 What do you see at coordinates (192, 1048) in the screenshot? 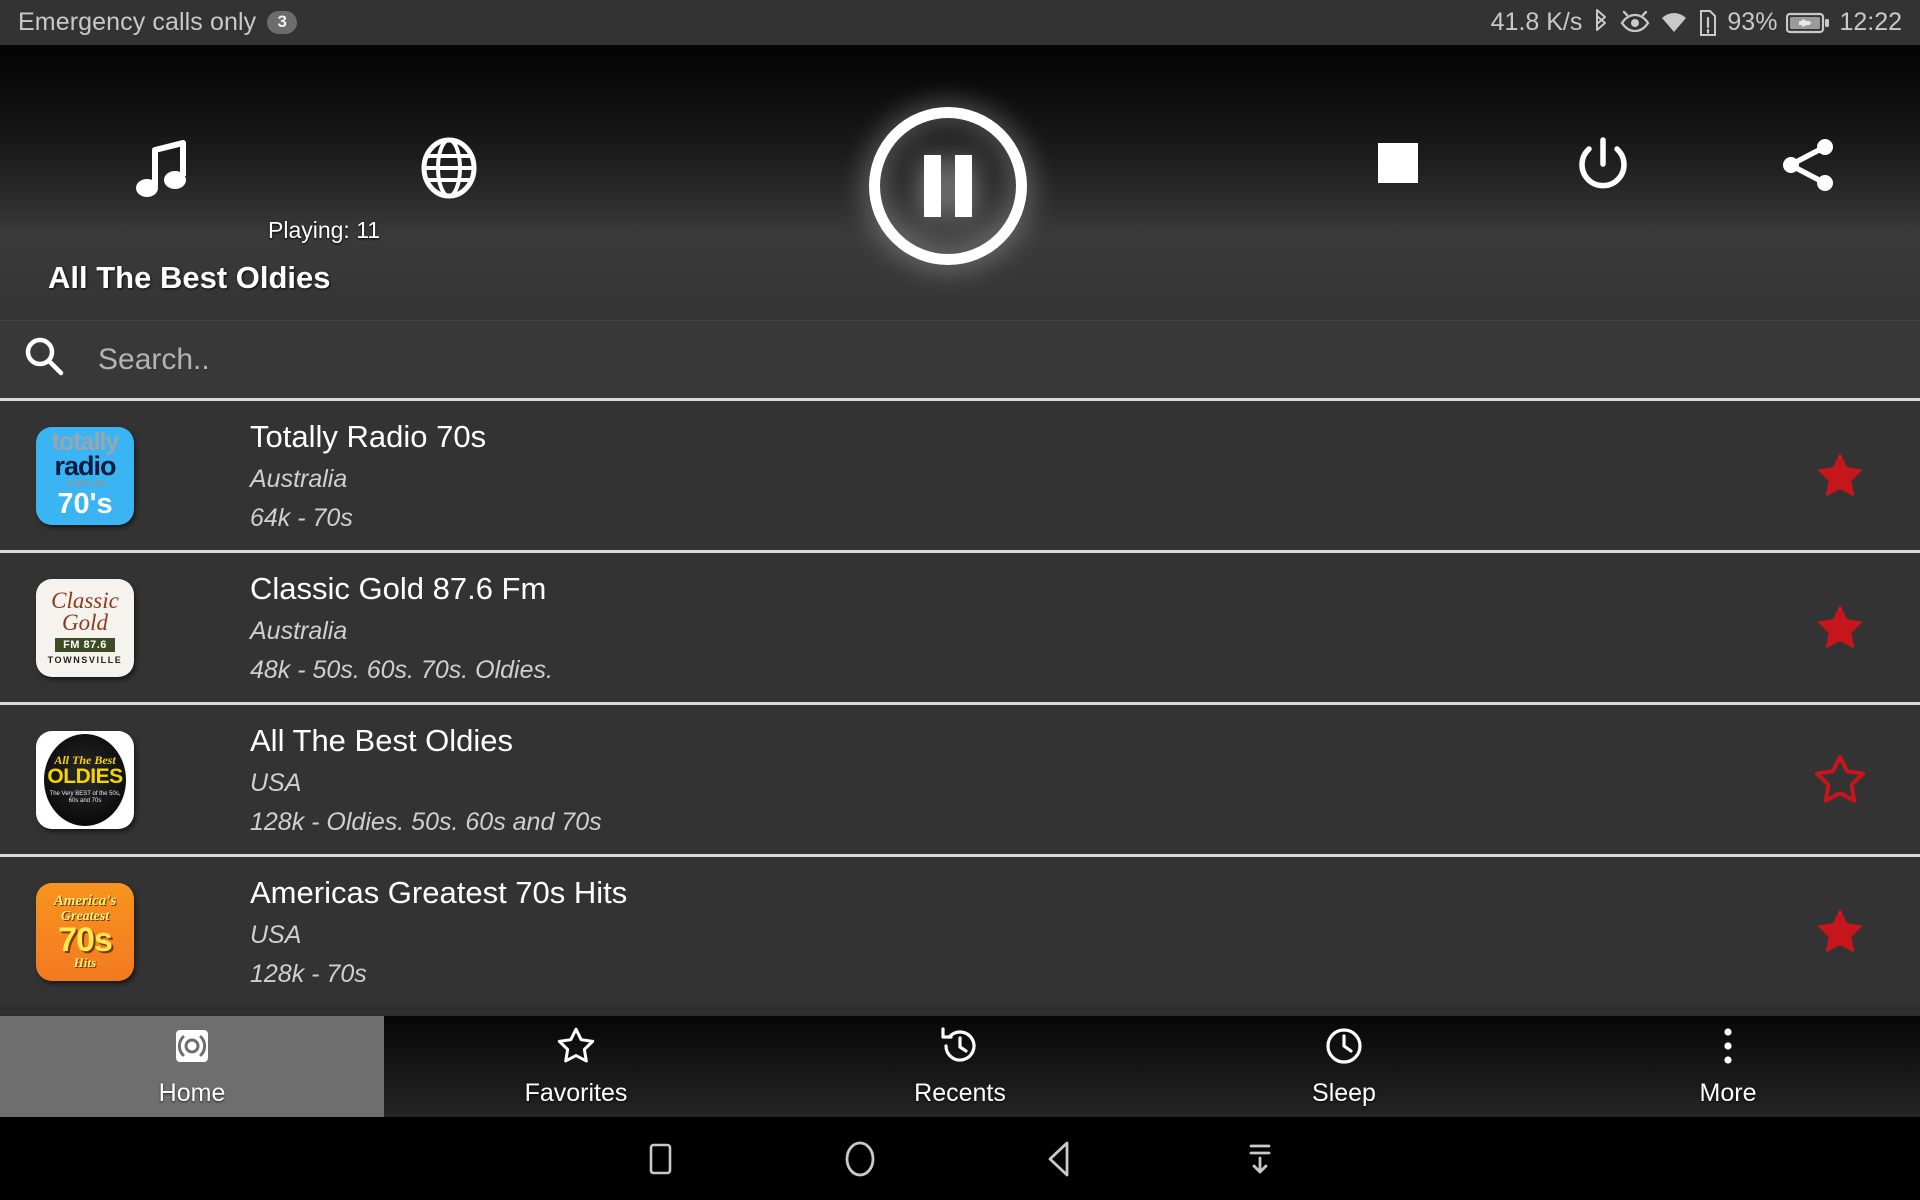
I see `broadcast-icon` at bounding box center [192, 1048].